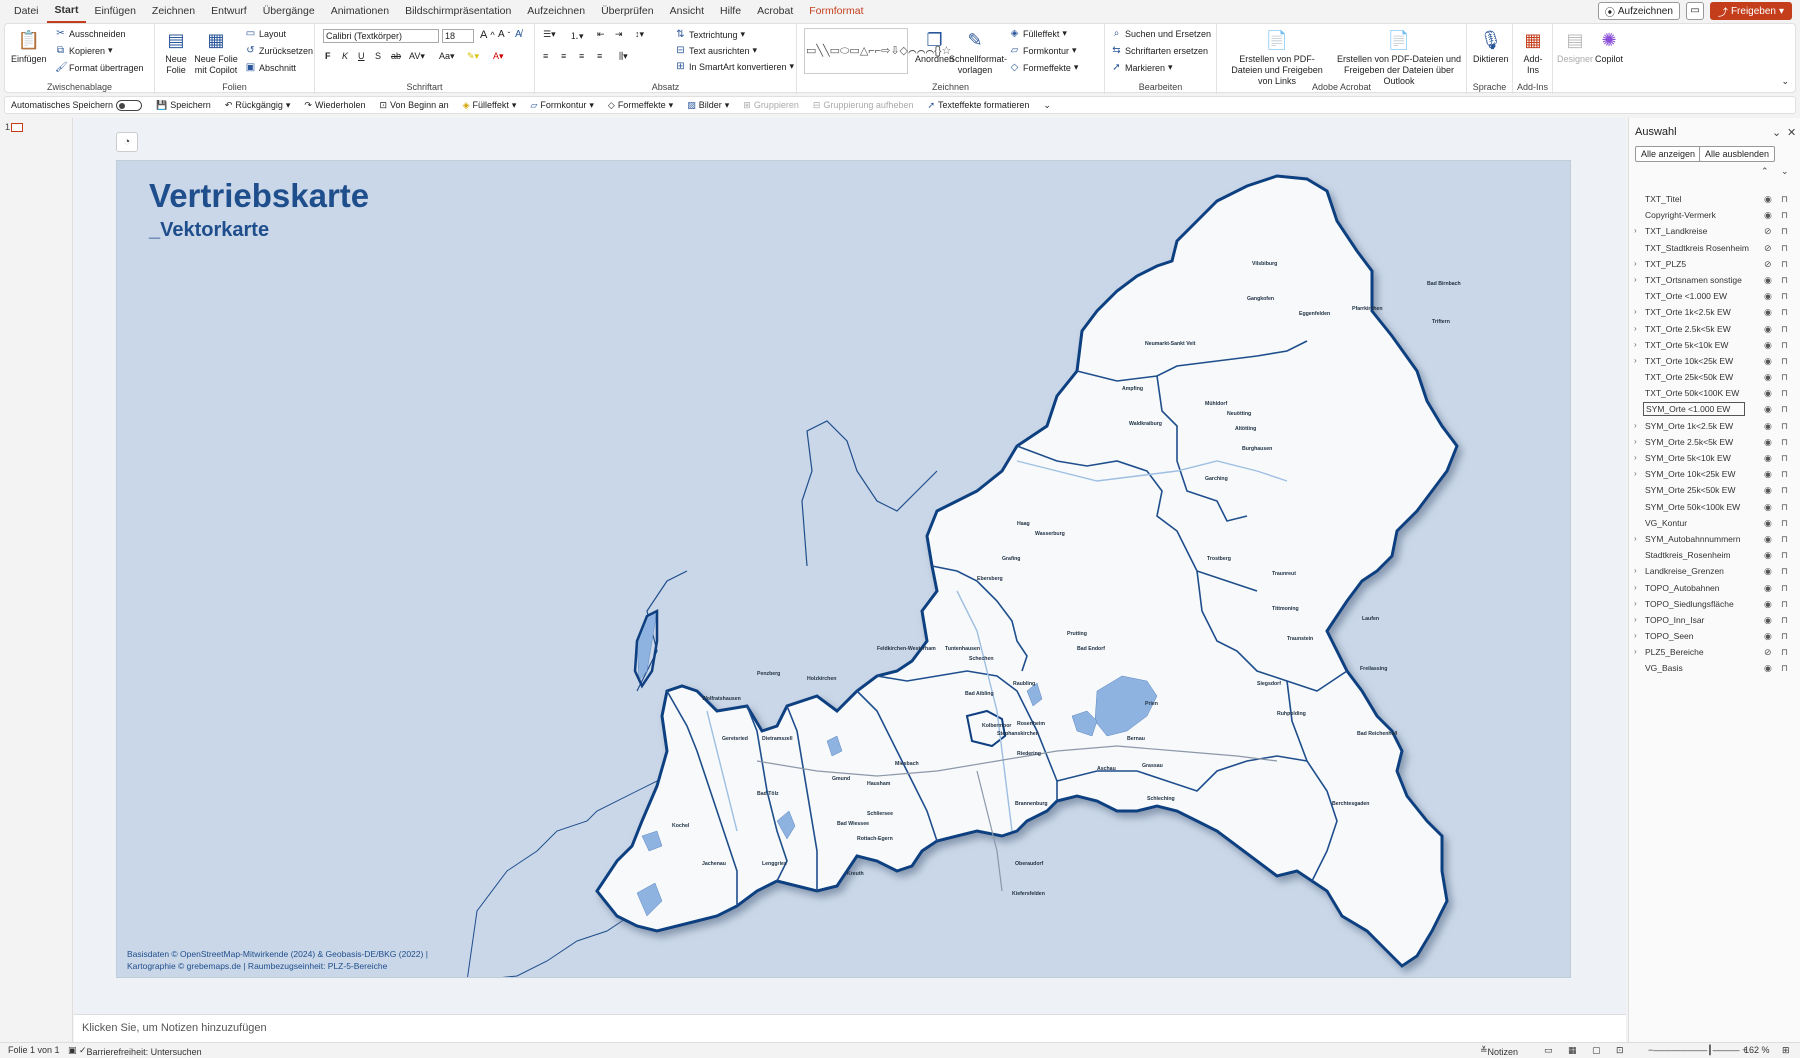 This screenshot has width=1800, height=1058. I want to click on layer-item: TXT_Orte 50k<100K EW ◉ ⊓, so click(1715, 393).